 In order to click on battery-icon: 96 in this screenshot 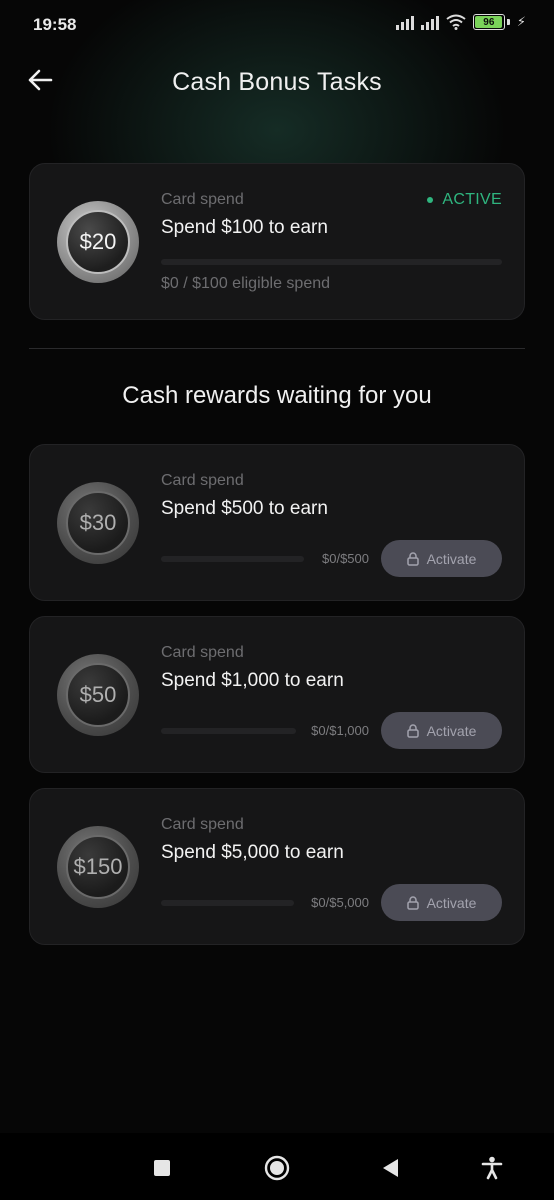, I will do `click(488, 22)`.